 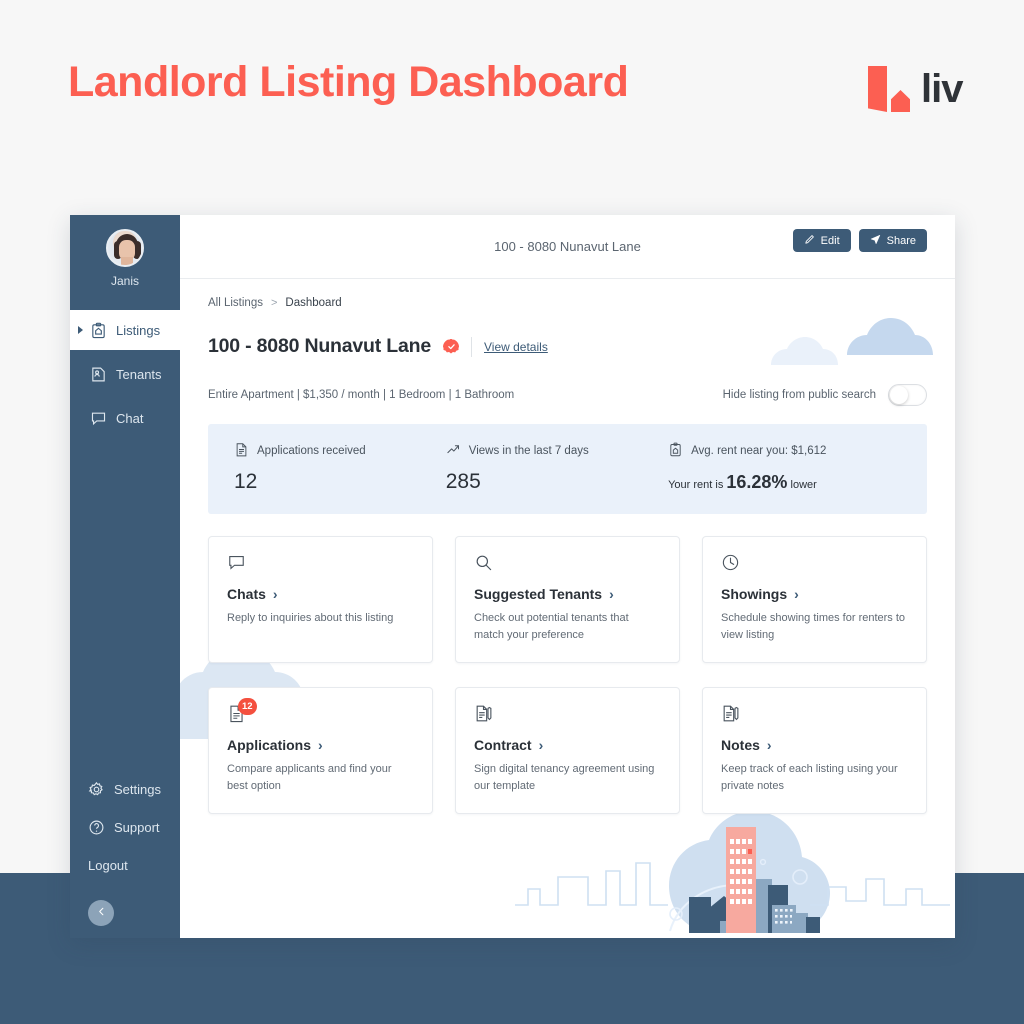 I want to click on card-description: Reply to inquiries about this listing, so click(x=310, y=618).